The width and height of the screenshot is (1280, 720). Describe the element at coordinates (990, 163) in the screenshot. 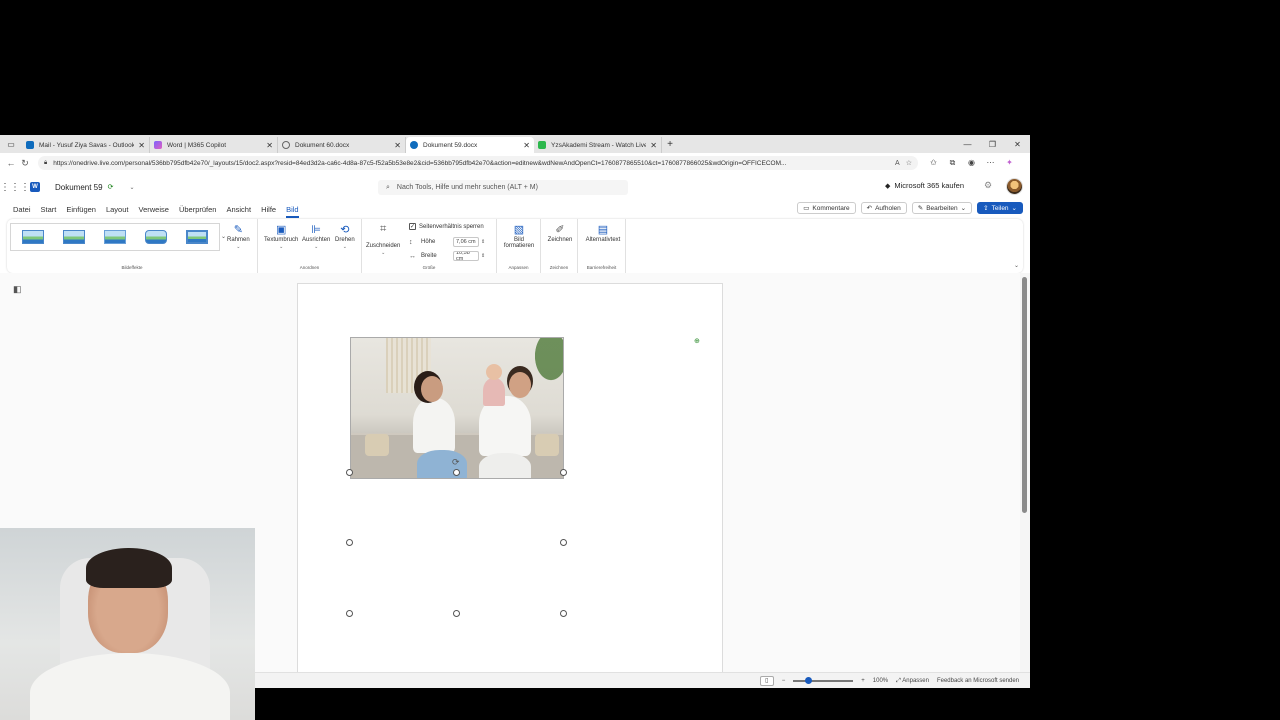

I see `more-icon: ⋯` at that location.